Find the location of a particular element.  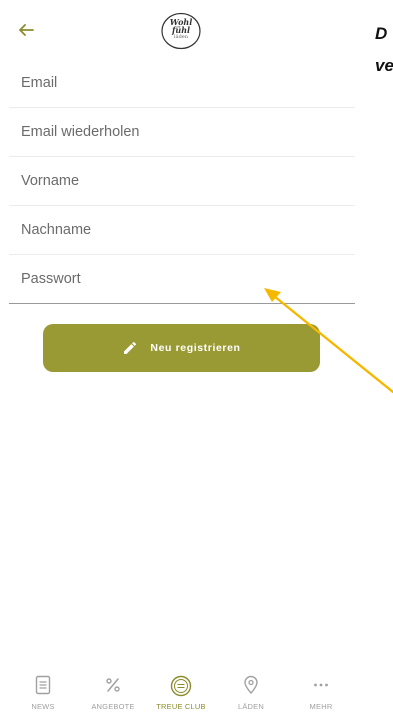

tab-treue-club: TREUE CLUB is located at coordinates (181, 691).